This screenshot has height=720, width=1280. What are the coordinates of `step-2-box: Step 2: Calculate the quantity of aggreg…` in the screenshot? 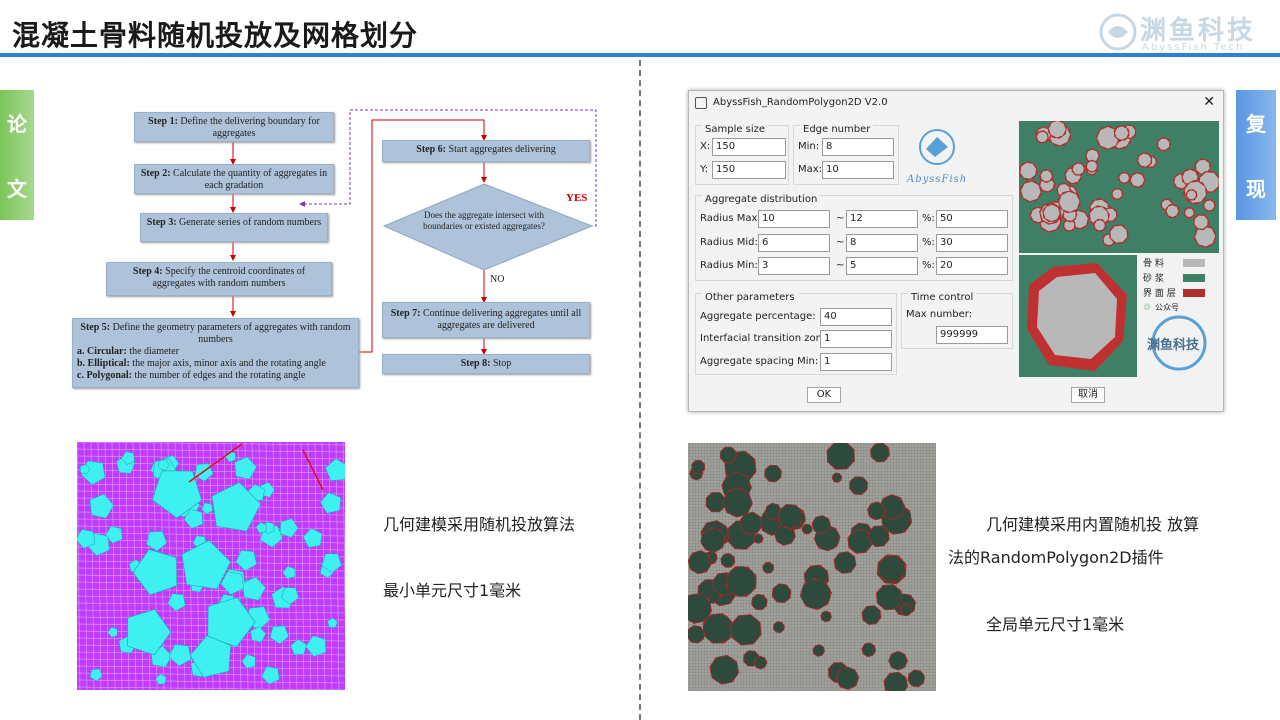 It's located at (234, 179).